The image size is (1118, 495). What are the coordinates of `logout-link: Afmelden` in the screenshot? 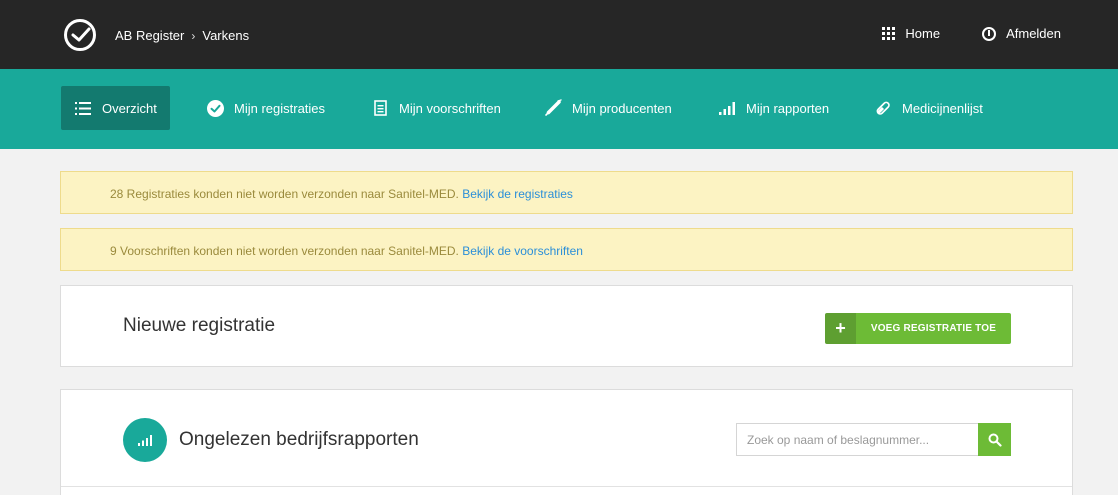 It's located at (1021, 33).